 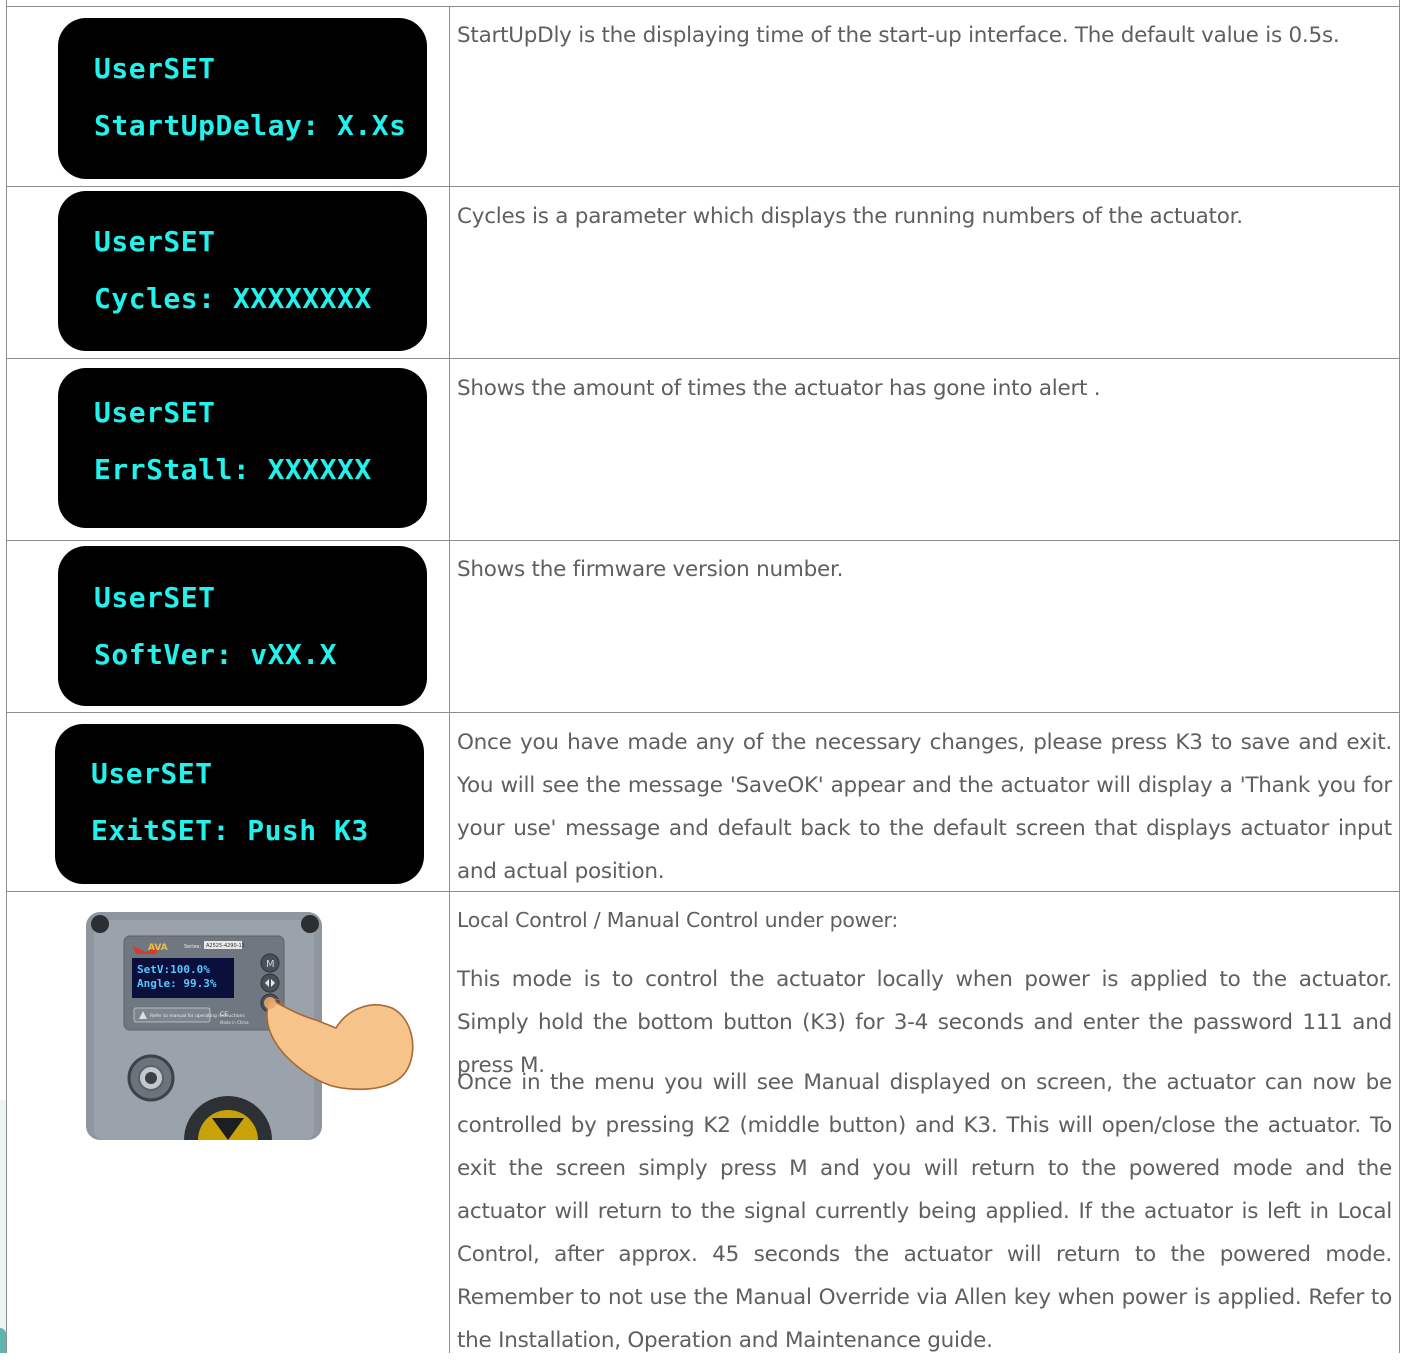 I want to click on series-code: A2525-4290-11, so click(x=225, y=946).